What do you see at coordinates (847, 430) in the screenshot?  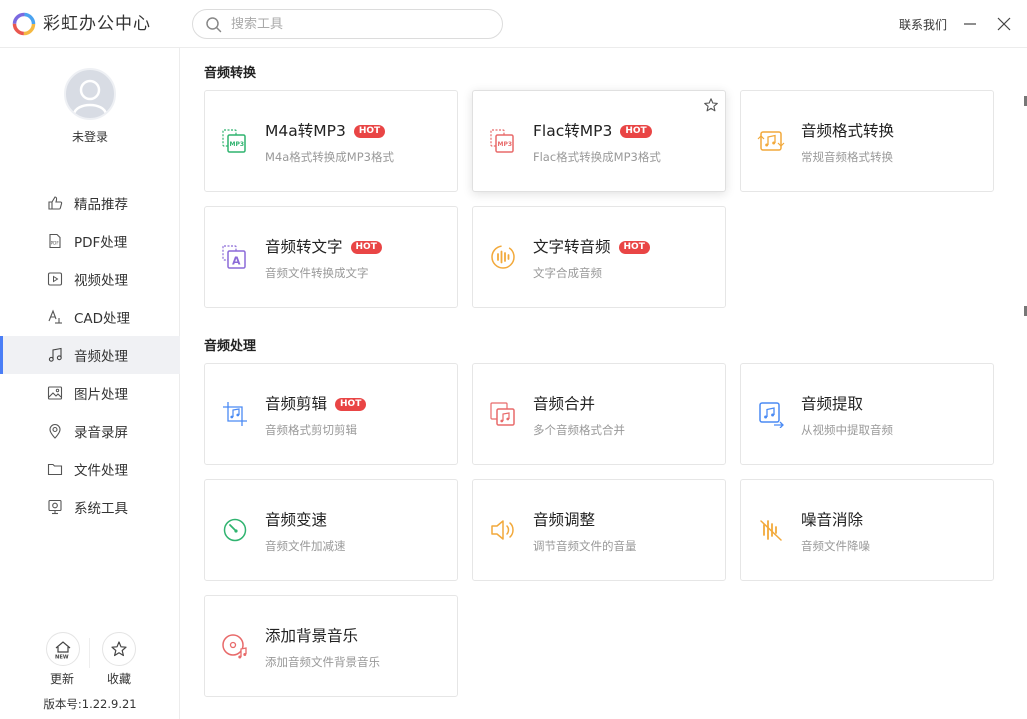 I see `card-description: 从视频中提取音频` at bounding box center [847, 430].